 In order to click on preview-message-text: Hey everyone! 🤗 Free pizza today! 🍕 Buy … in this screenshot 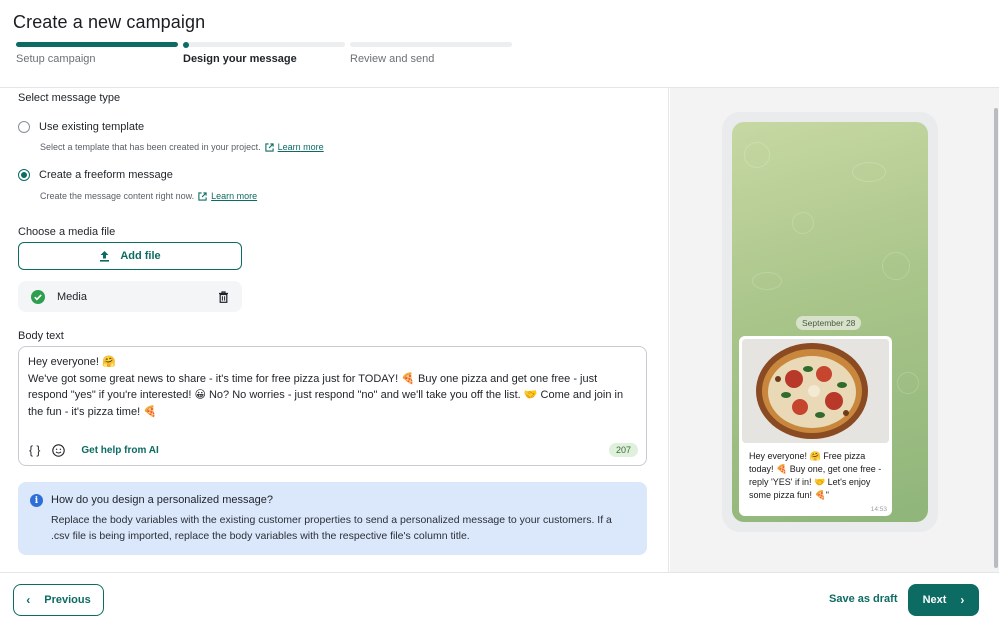, I will do `click(815, 475)`.